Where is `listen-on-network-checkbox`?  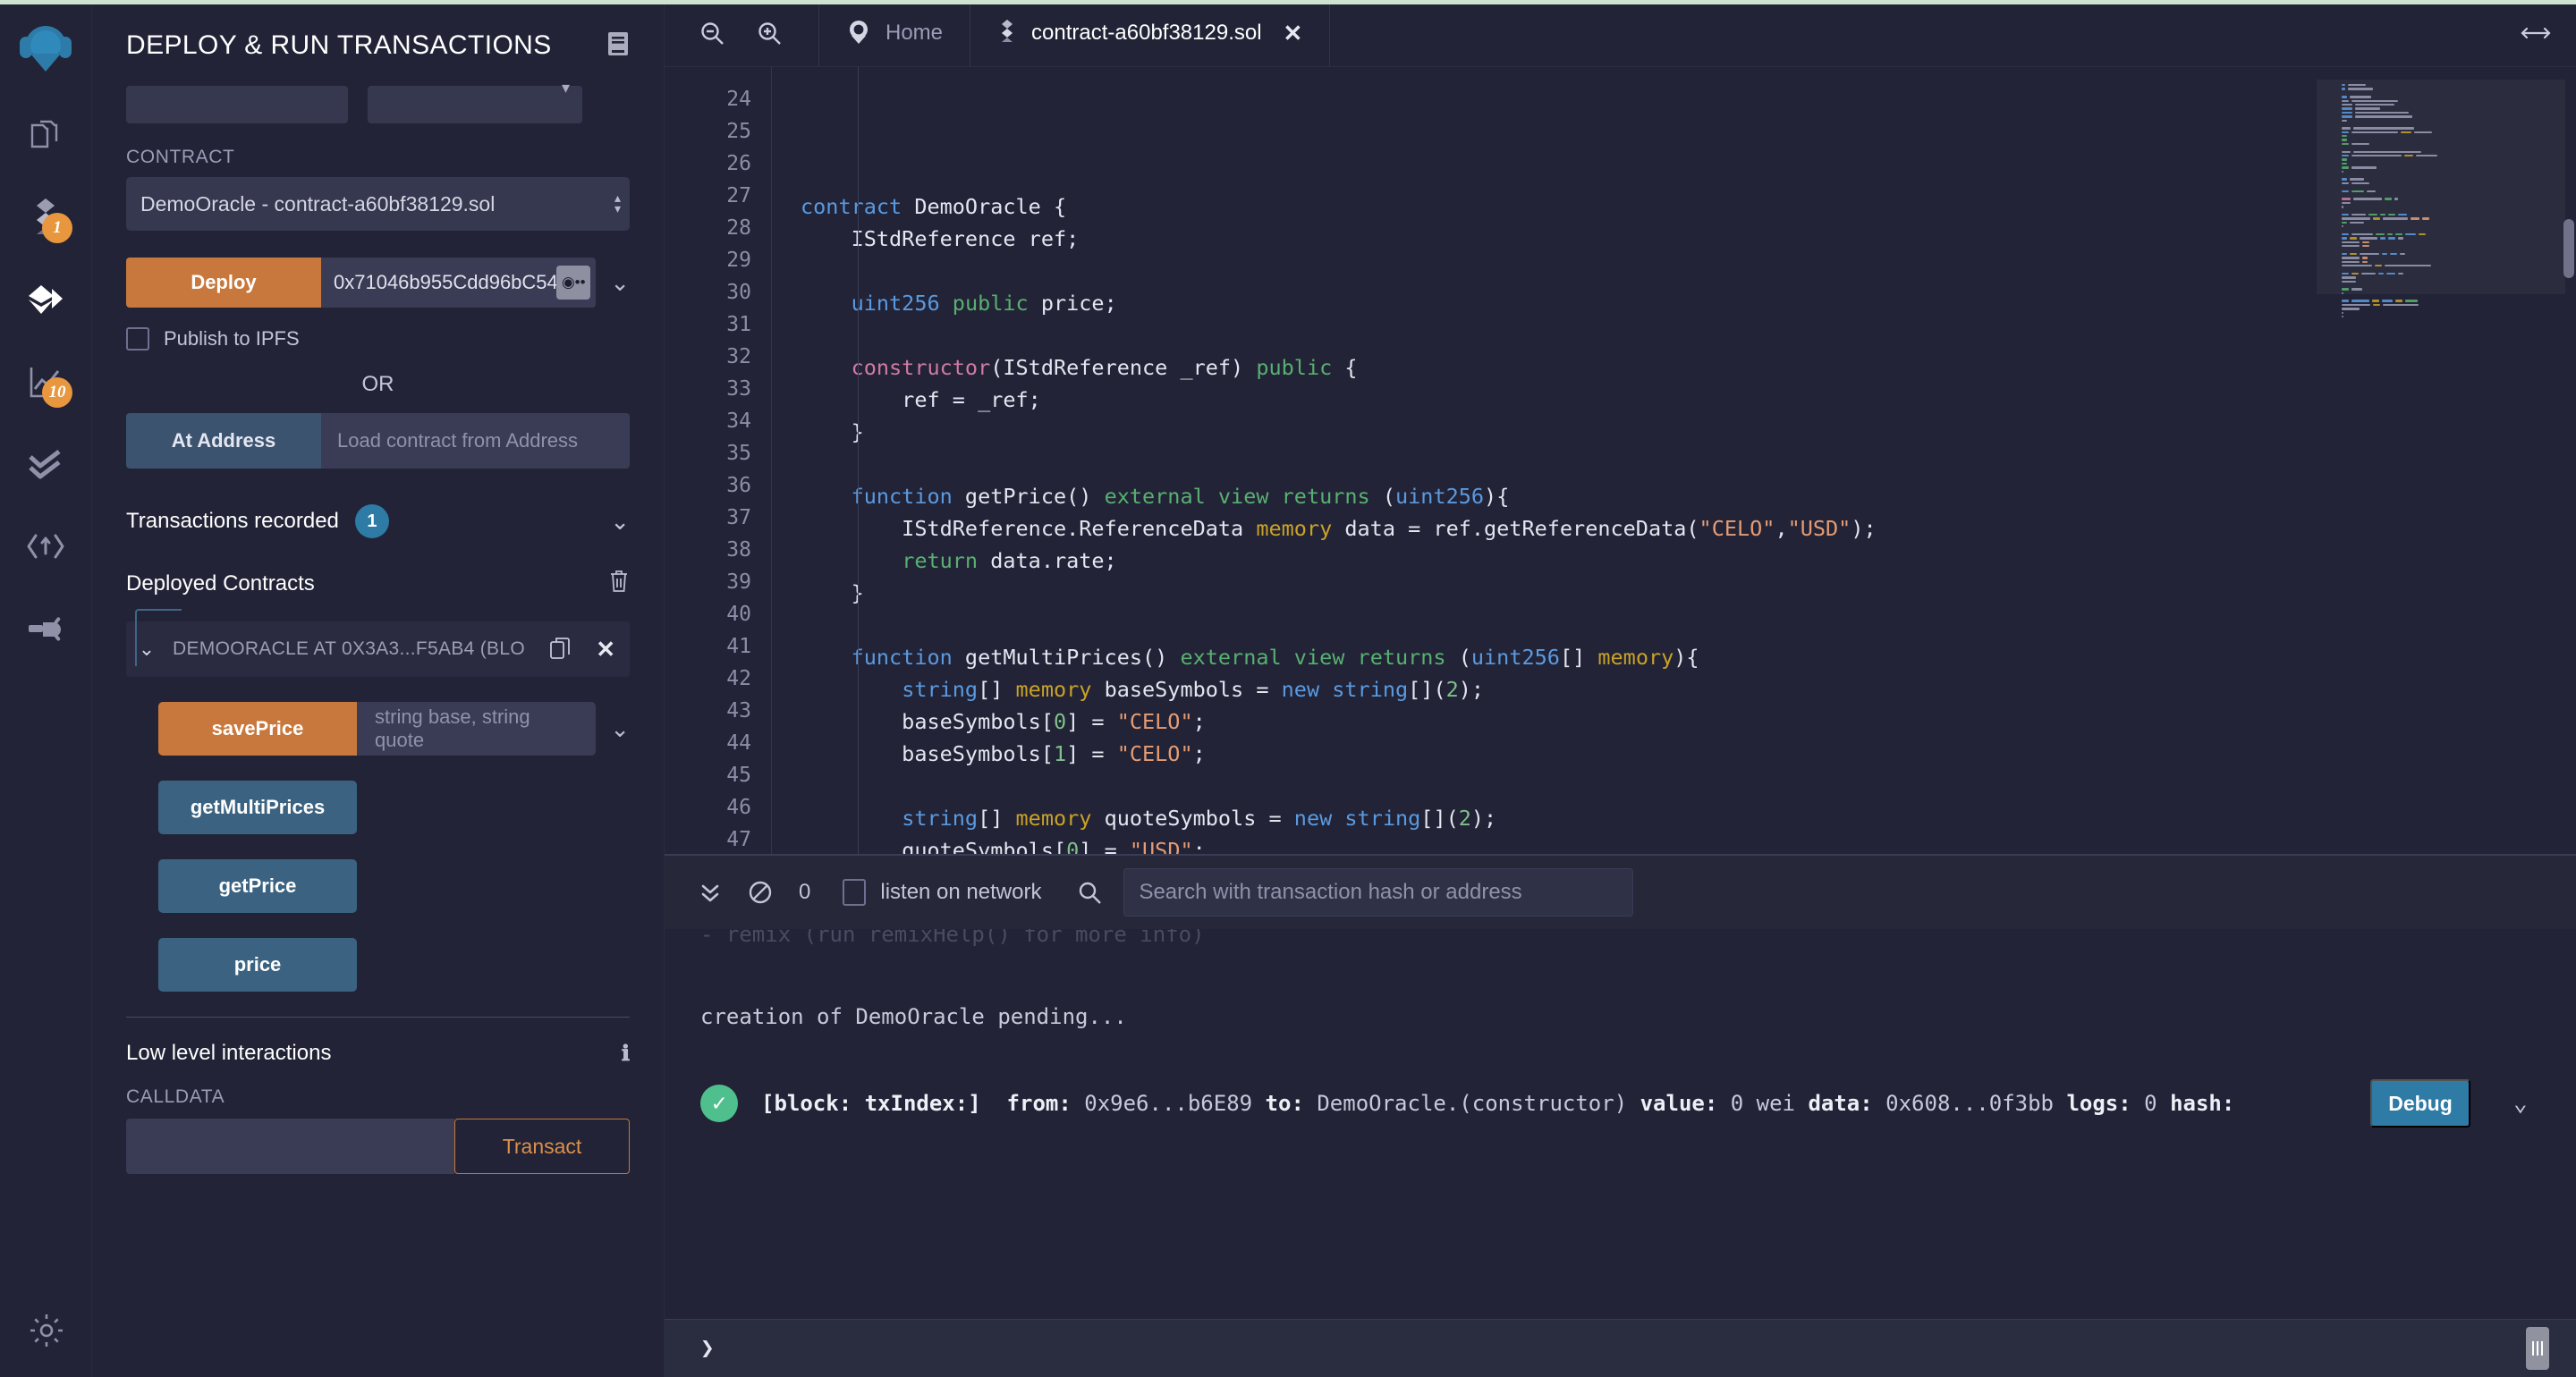 listen-on-network-checkbox is located at coordinates (855, 892).